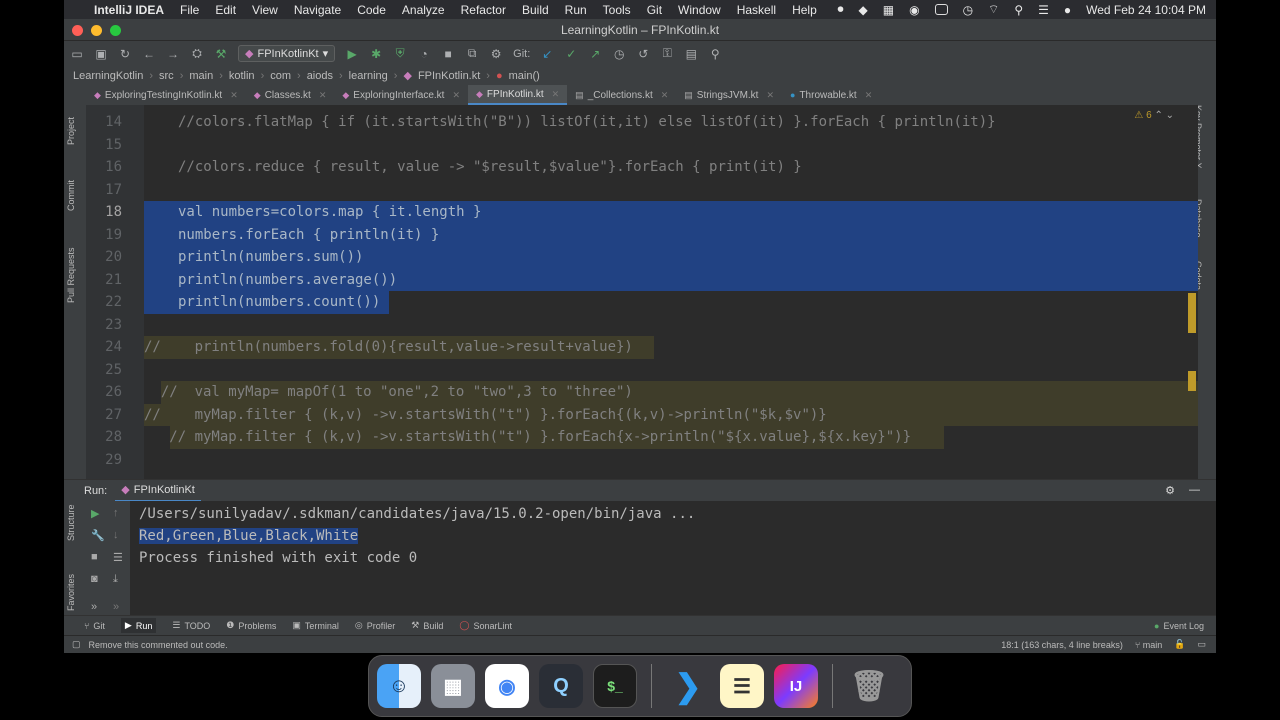  I want to click on intellij-icon: IJ, so click(796, 686).